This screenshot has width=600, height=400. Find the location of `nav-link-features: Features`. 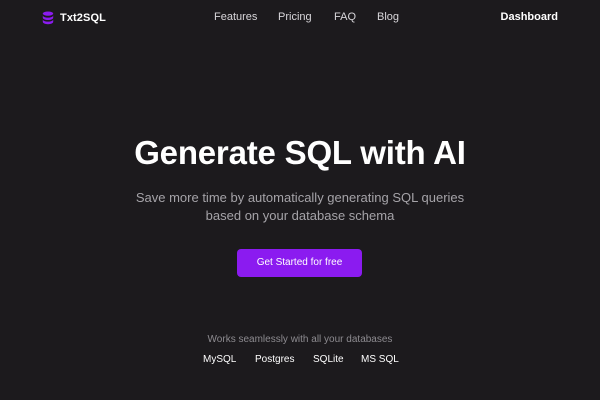

nav-link-features: Features is located at coordinates (235, 17).